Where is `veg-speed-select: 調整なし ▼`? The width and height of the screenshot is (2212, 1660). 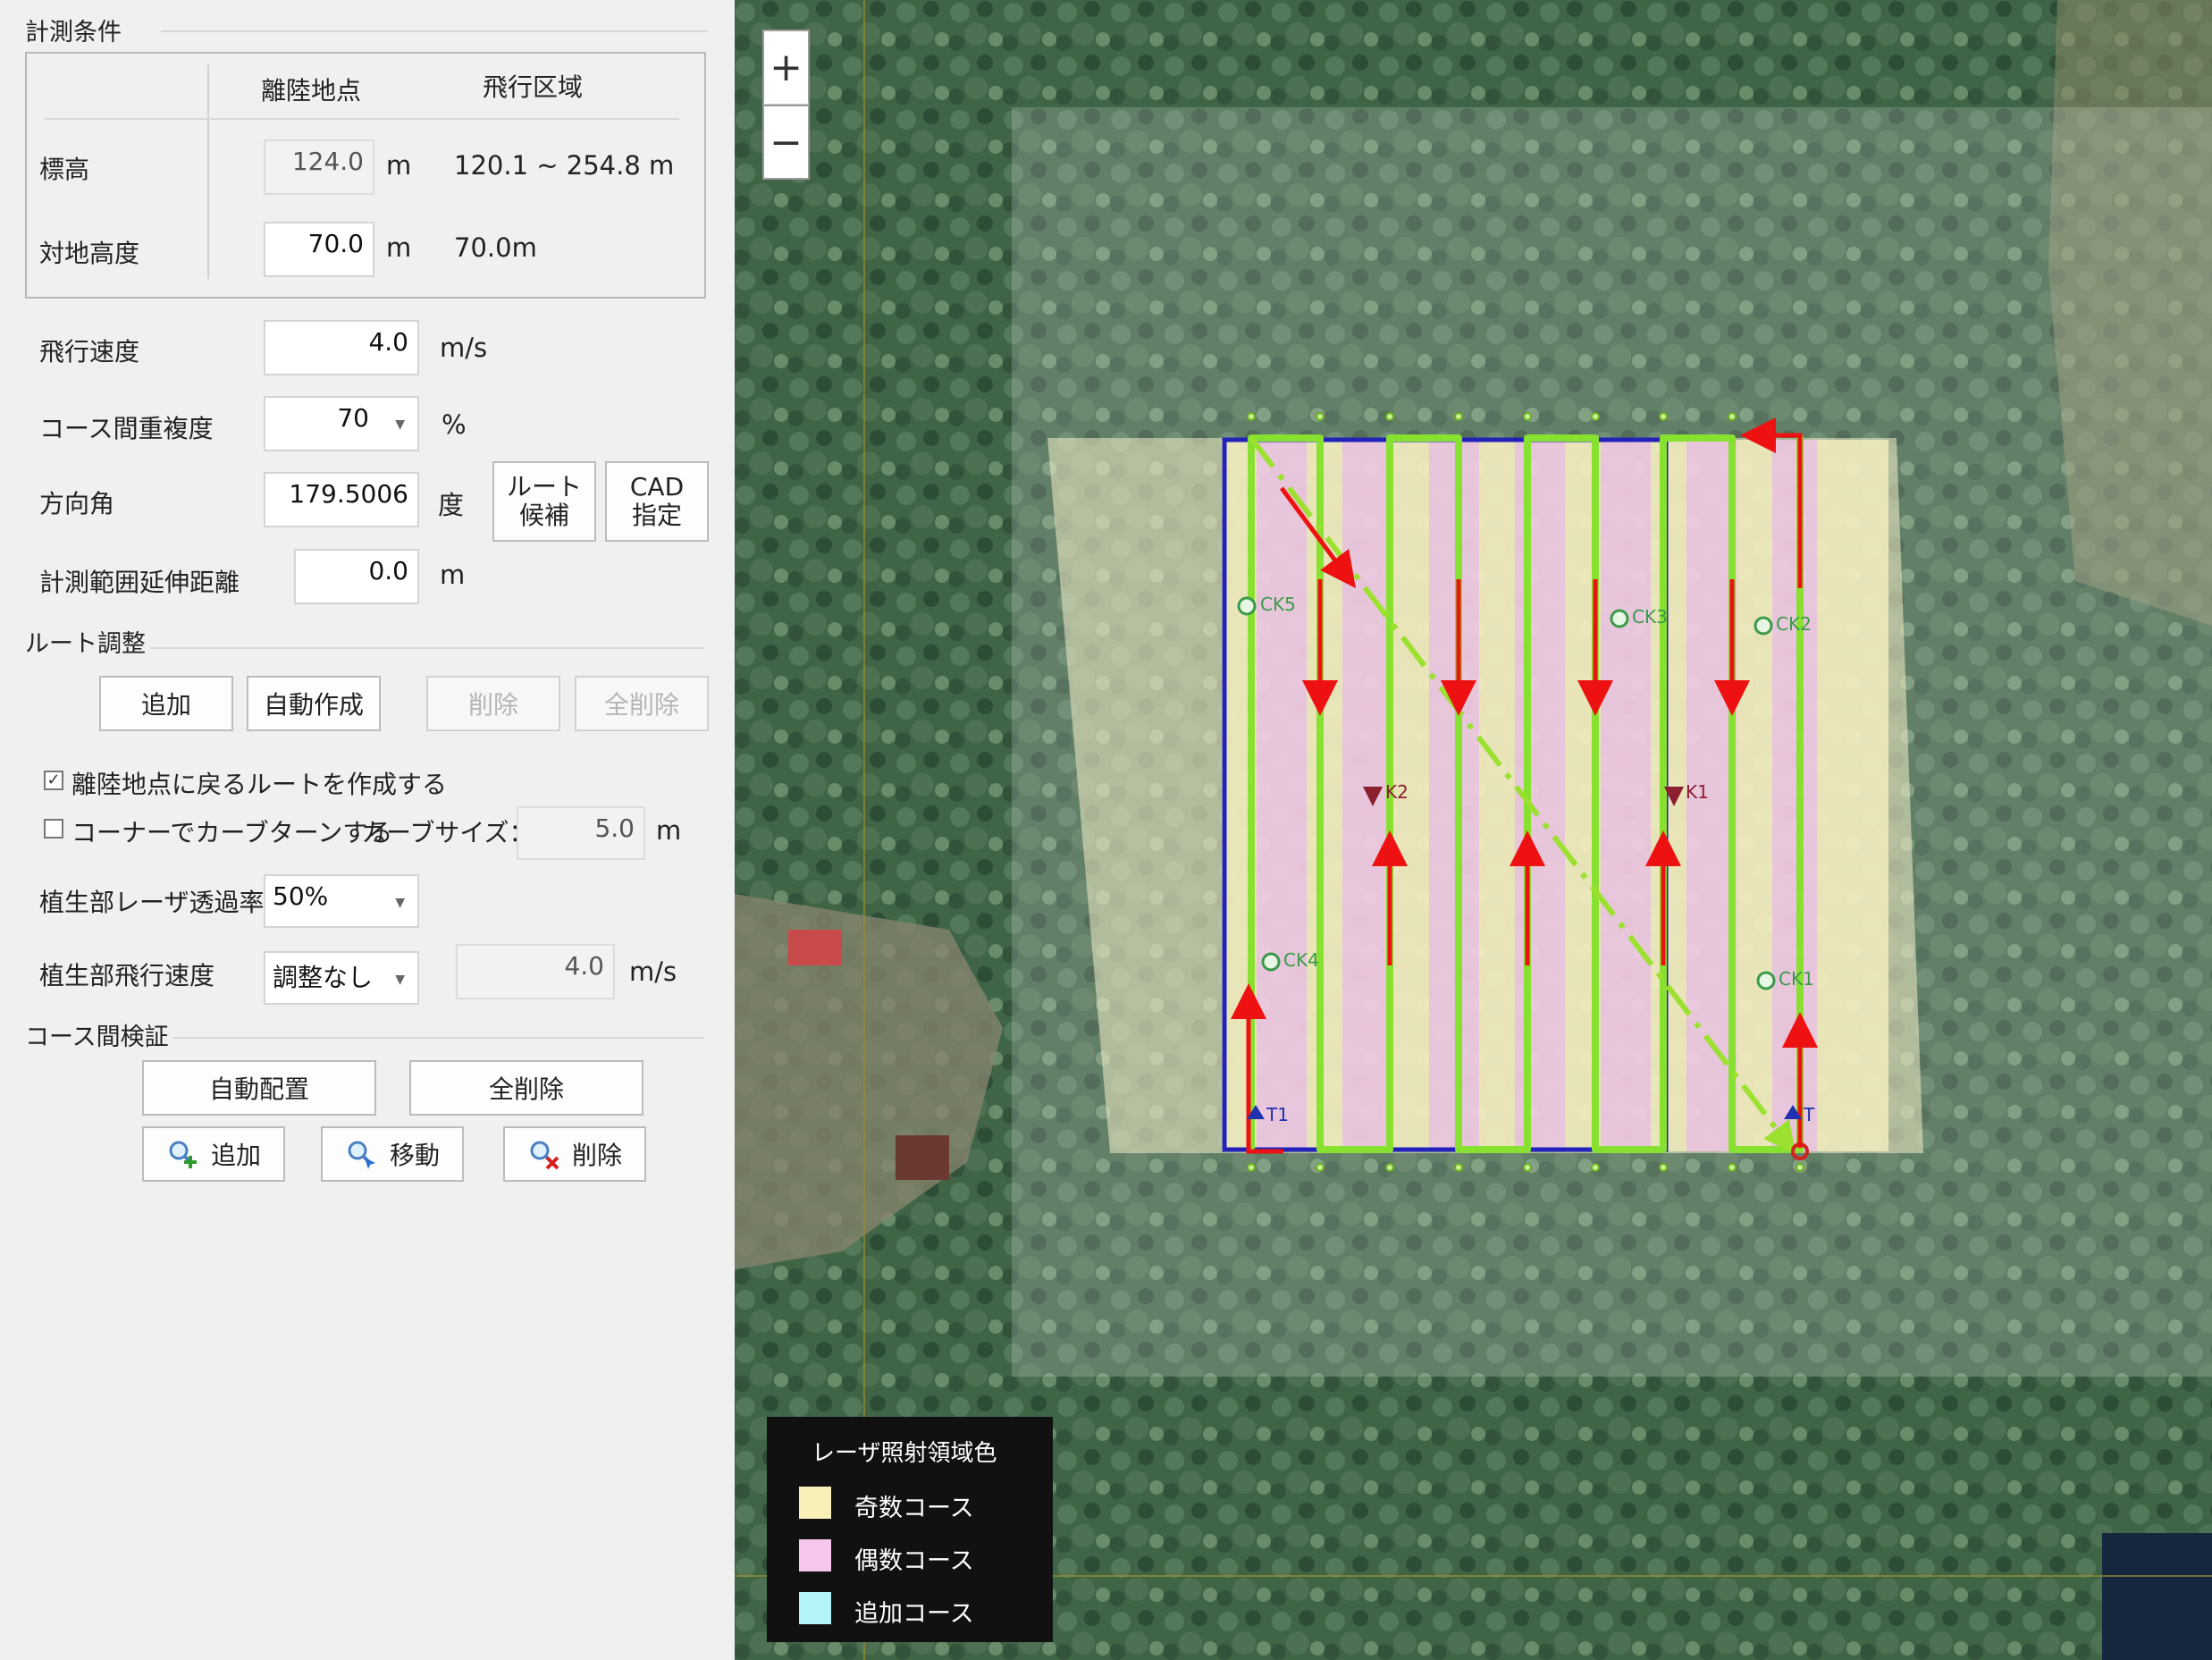 veg-speed-select: 調整なし ▼ is located at coordinates (341, 978).